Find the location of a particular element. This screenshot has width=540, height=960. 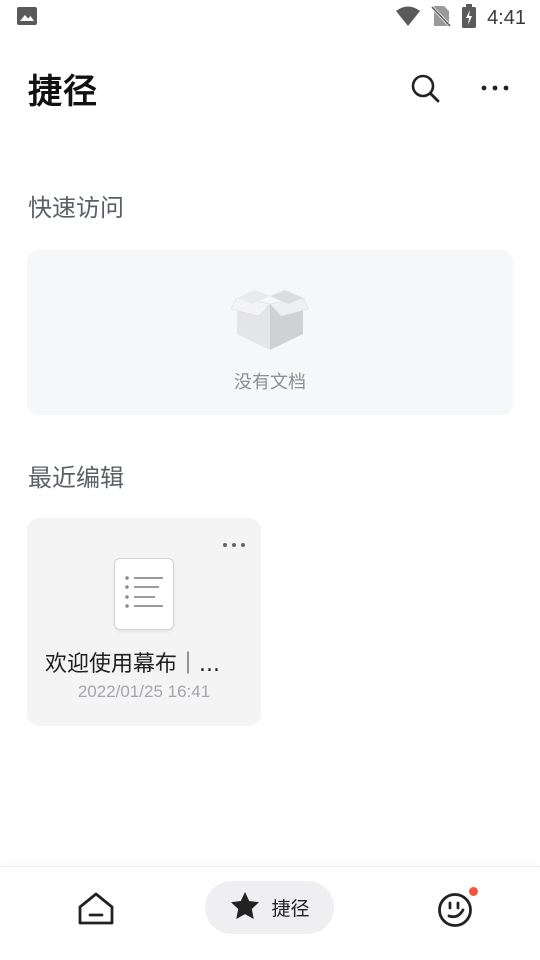

outline-document-icon is located at coordinates (144, 594).